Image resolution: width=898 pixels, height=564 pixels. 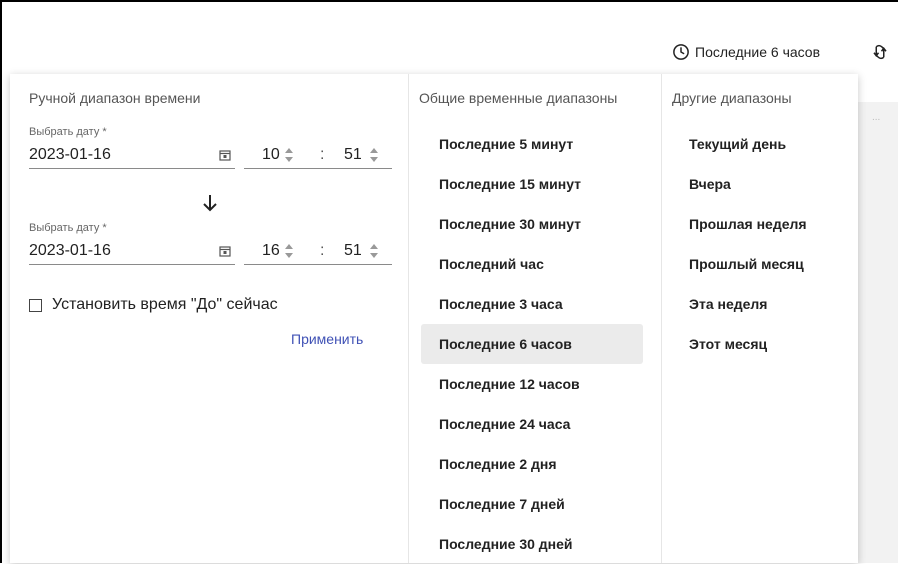 I want to click on common-ranges-title: Общие временные диапазоны, so click(x=518, y=98).